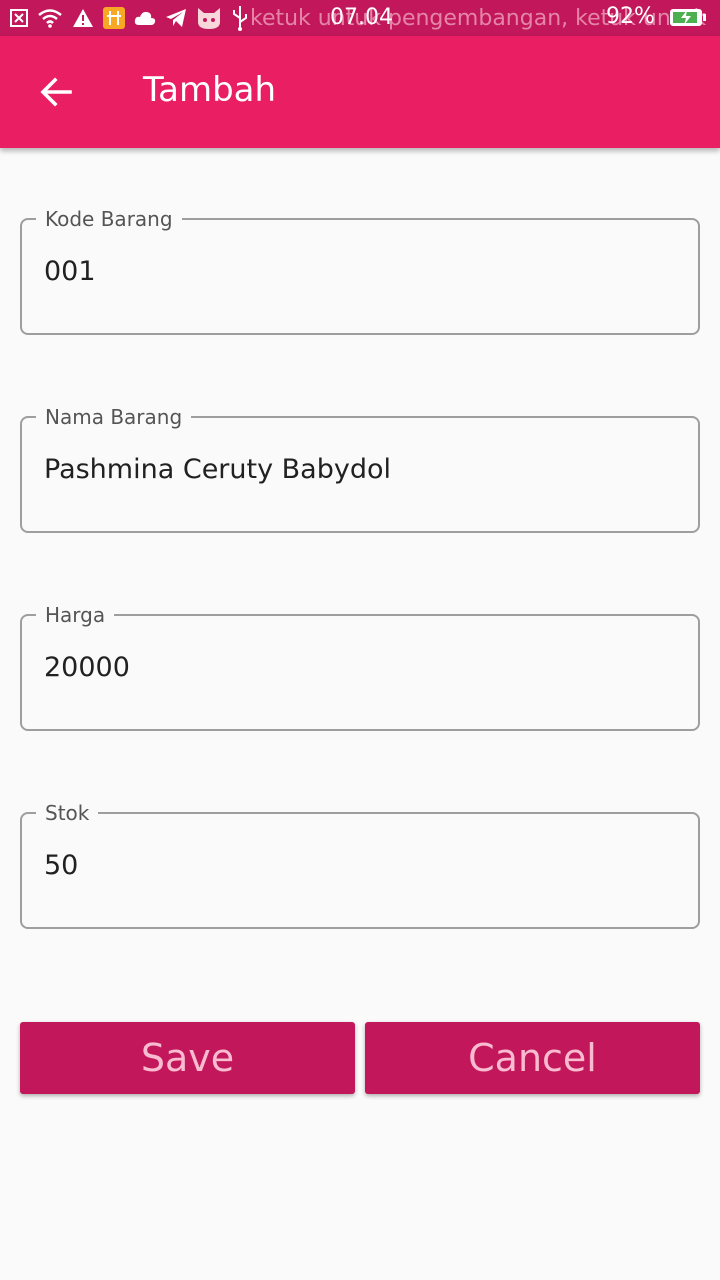 Image resolution: width=720 pixels, height=1280 pixels. What do you see at coordinates (87, 667) in the screenshot?
I see `harga-input: 20000` at bounding box center [87, 667].